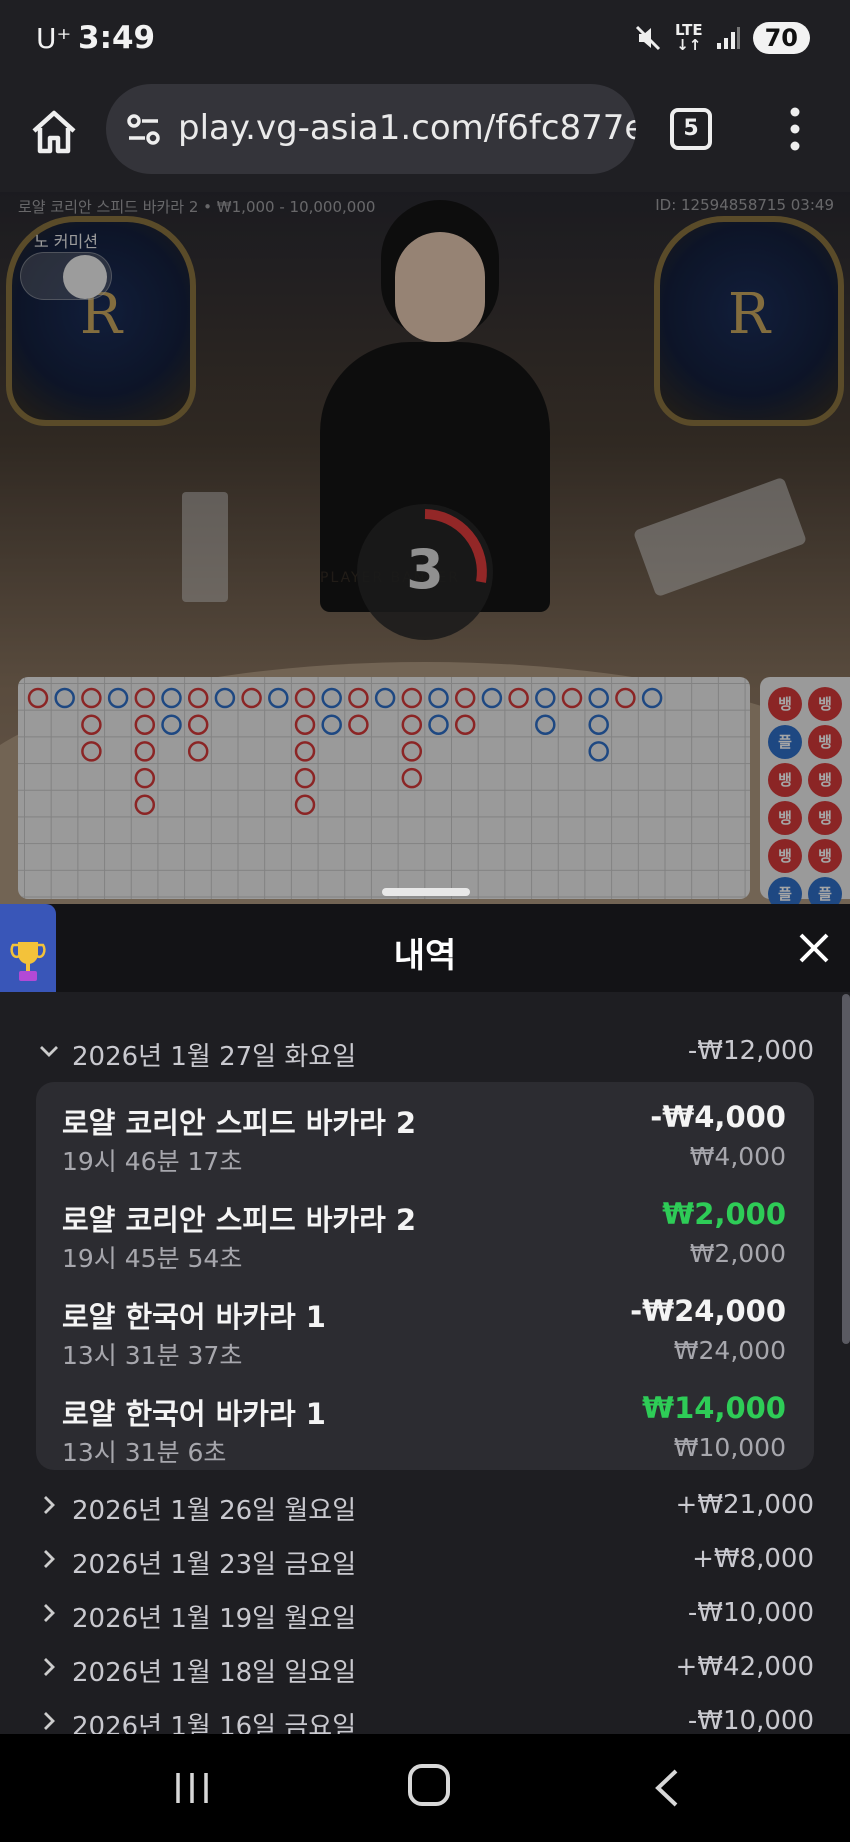 This screenshot has height=1842, width=850. Describe the element at coordinates (192, 1788) in the screenshot. I see `recent-apps-icon` at that location.